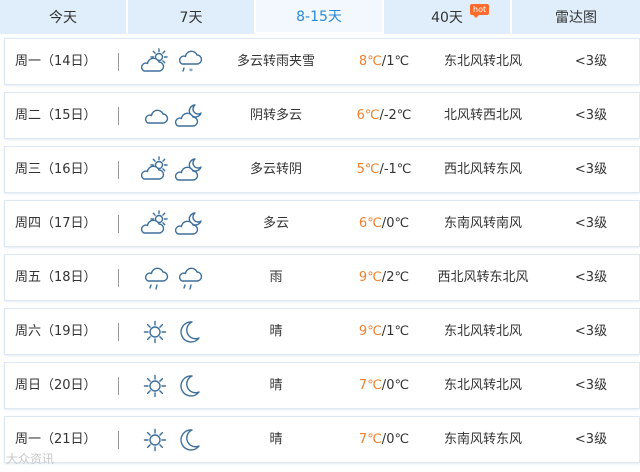  Describe the element at coordinates (370, 61) in the screenshot. I see `high-temp: 8℃` at that location.